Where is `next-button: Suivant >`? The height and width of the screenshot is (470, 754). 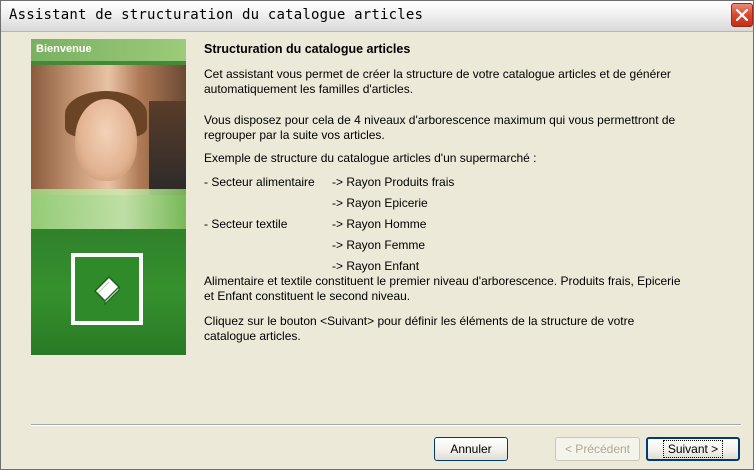
next-button: Suivant > is located at coordinates (693, 449).